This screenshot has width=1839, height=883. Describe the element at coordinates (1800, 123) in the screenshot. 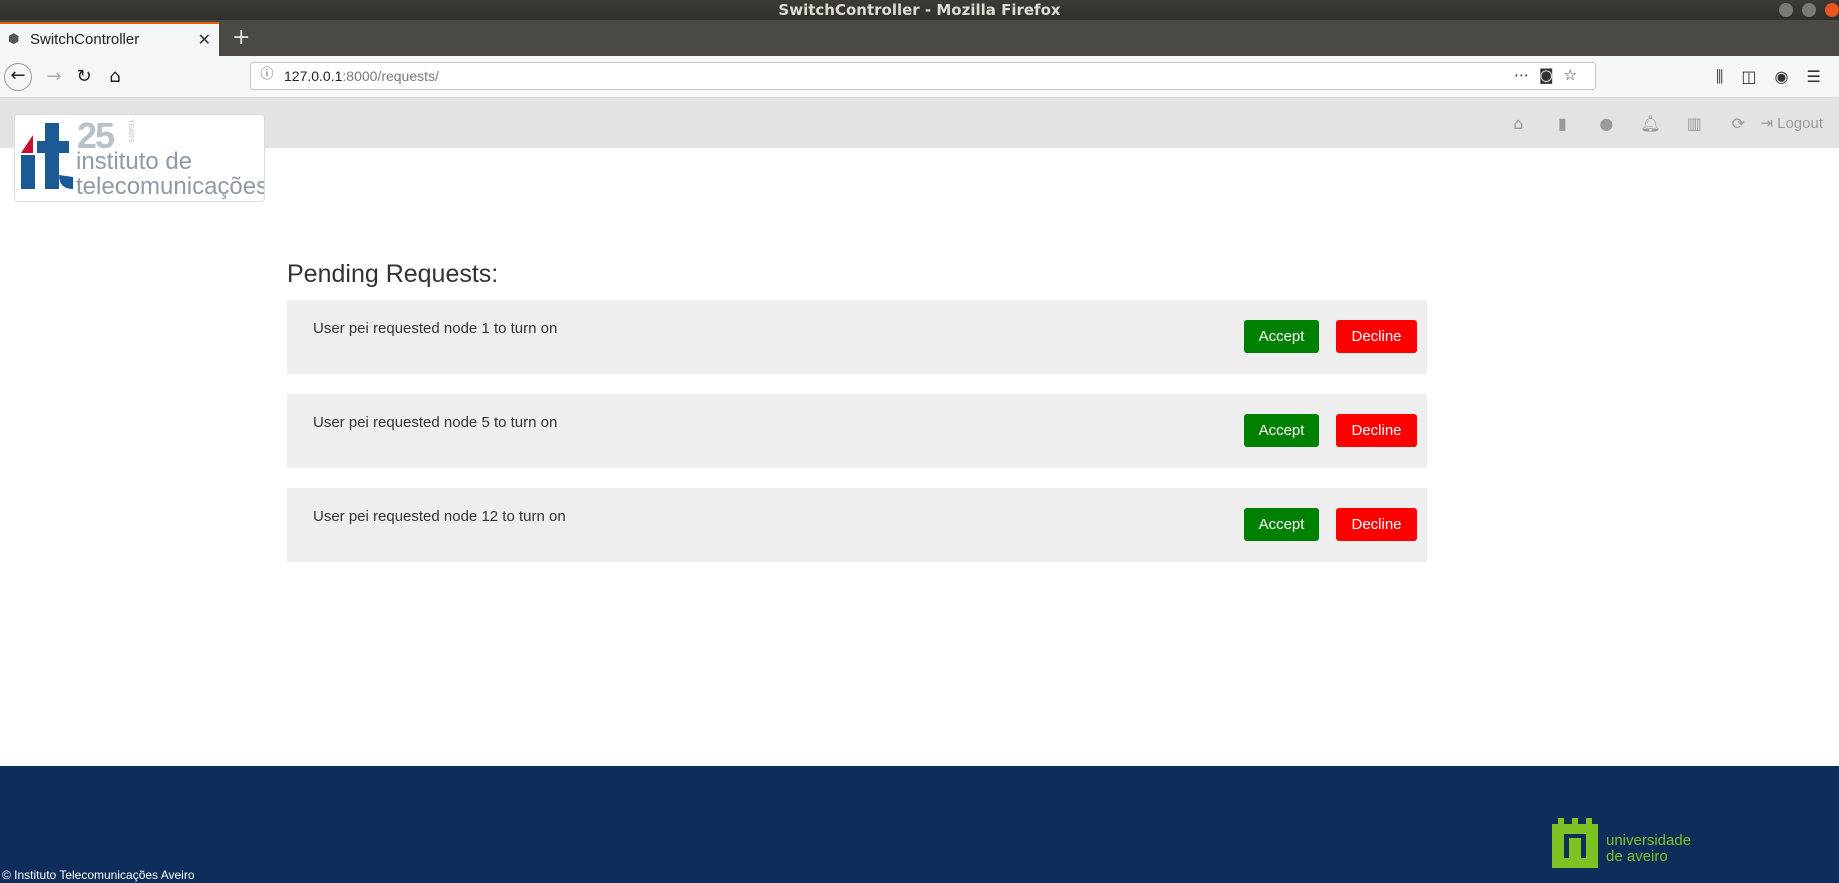

I see `logout-label: Logout` at that location.